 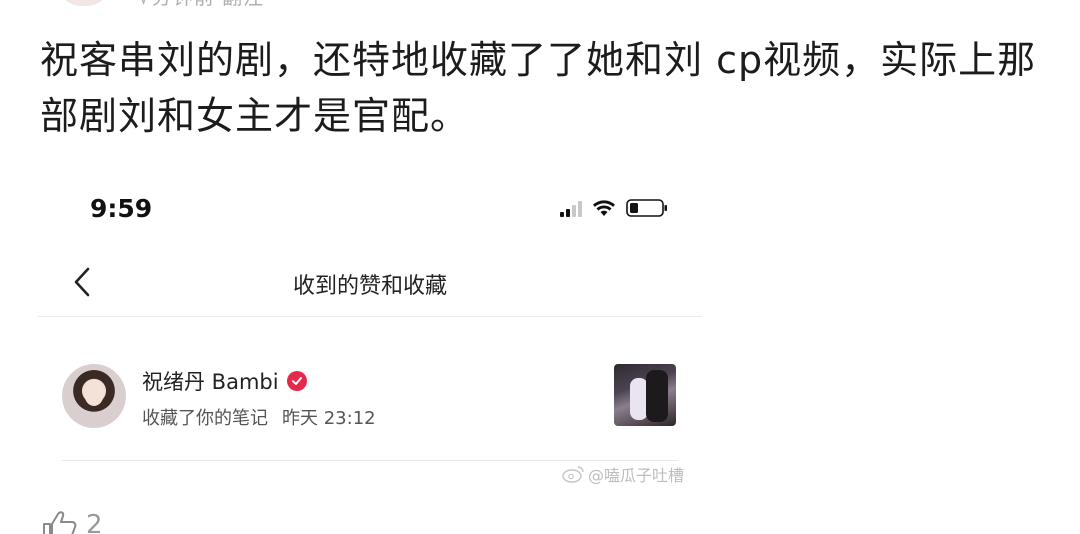 What do you see at coordinates (94, 396) in the screenshot?
I see `avatar` at bounding box center [94, 396].